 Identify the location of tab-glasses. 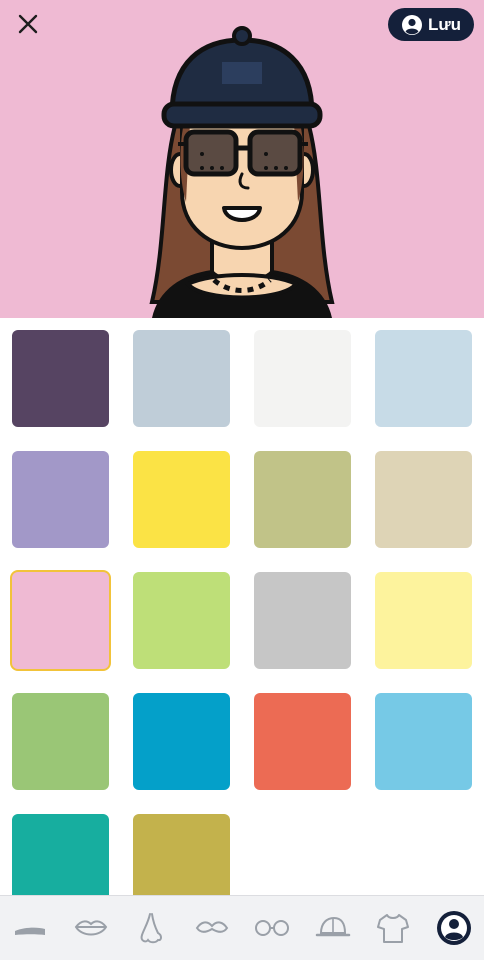
(272, 928).